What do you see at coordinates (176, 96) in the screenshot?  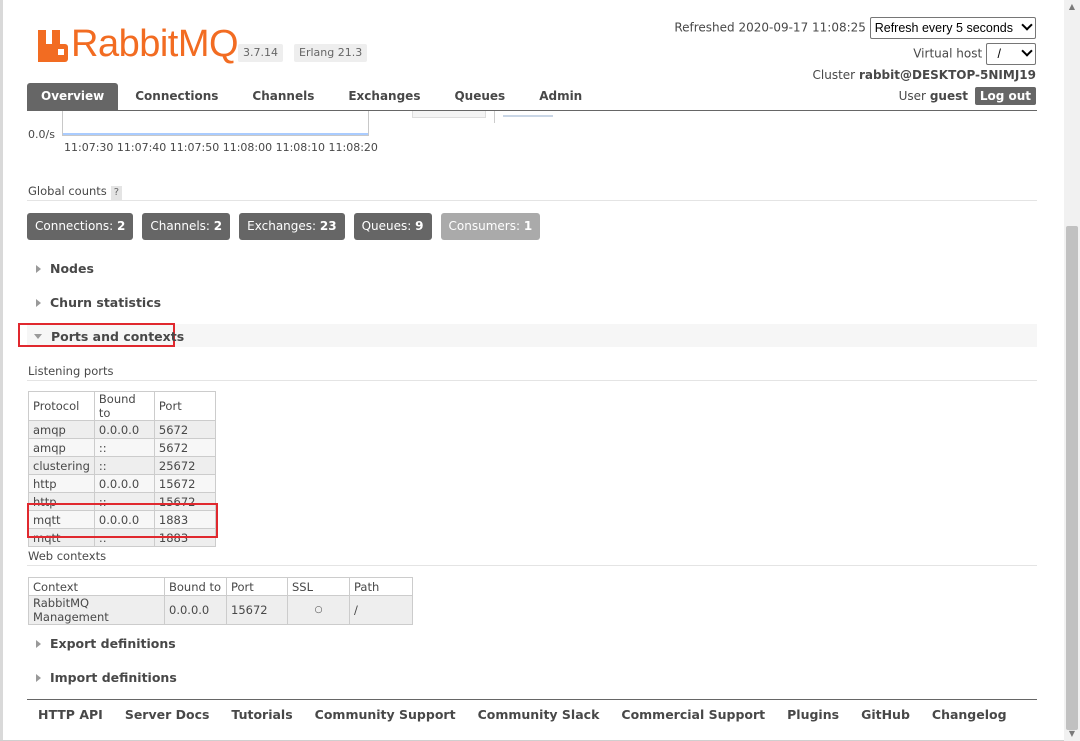 I see `tab-connections: Connections` at bounding box center [176, 96].